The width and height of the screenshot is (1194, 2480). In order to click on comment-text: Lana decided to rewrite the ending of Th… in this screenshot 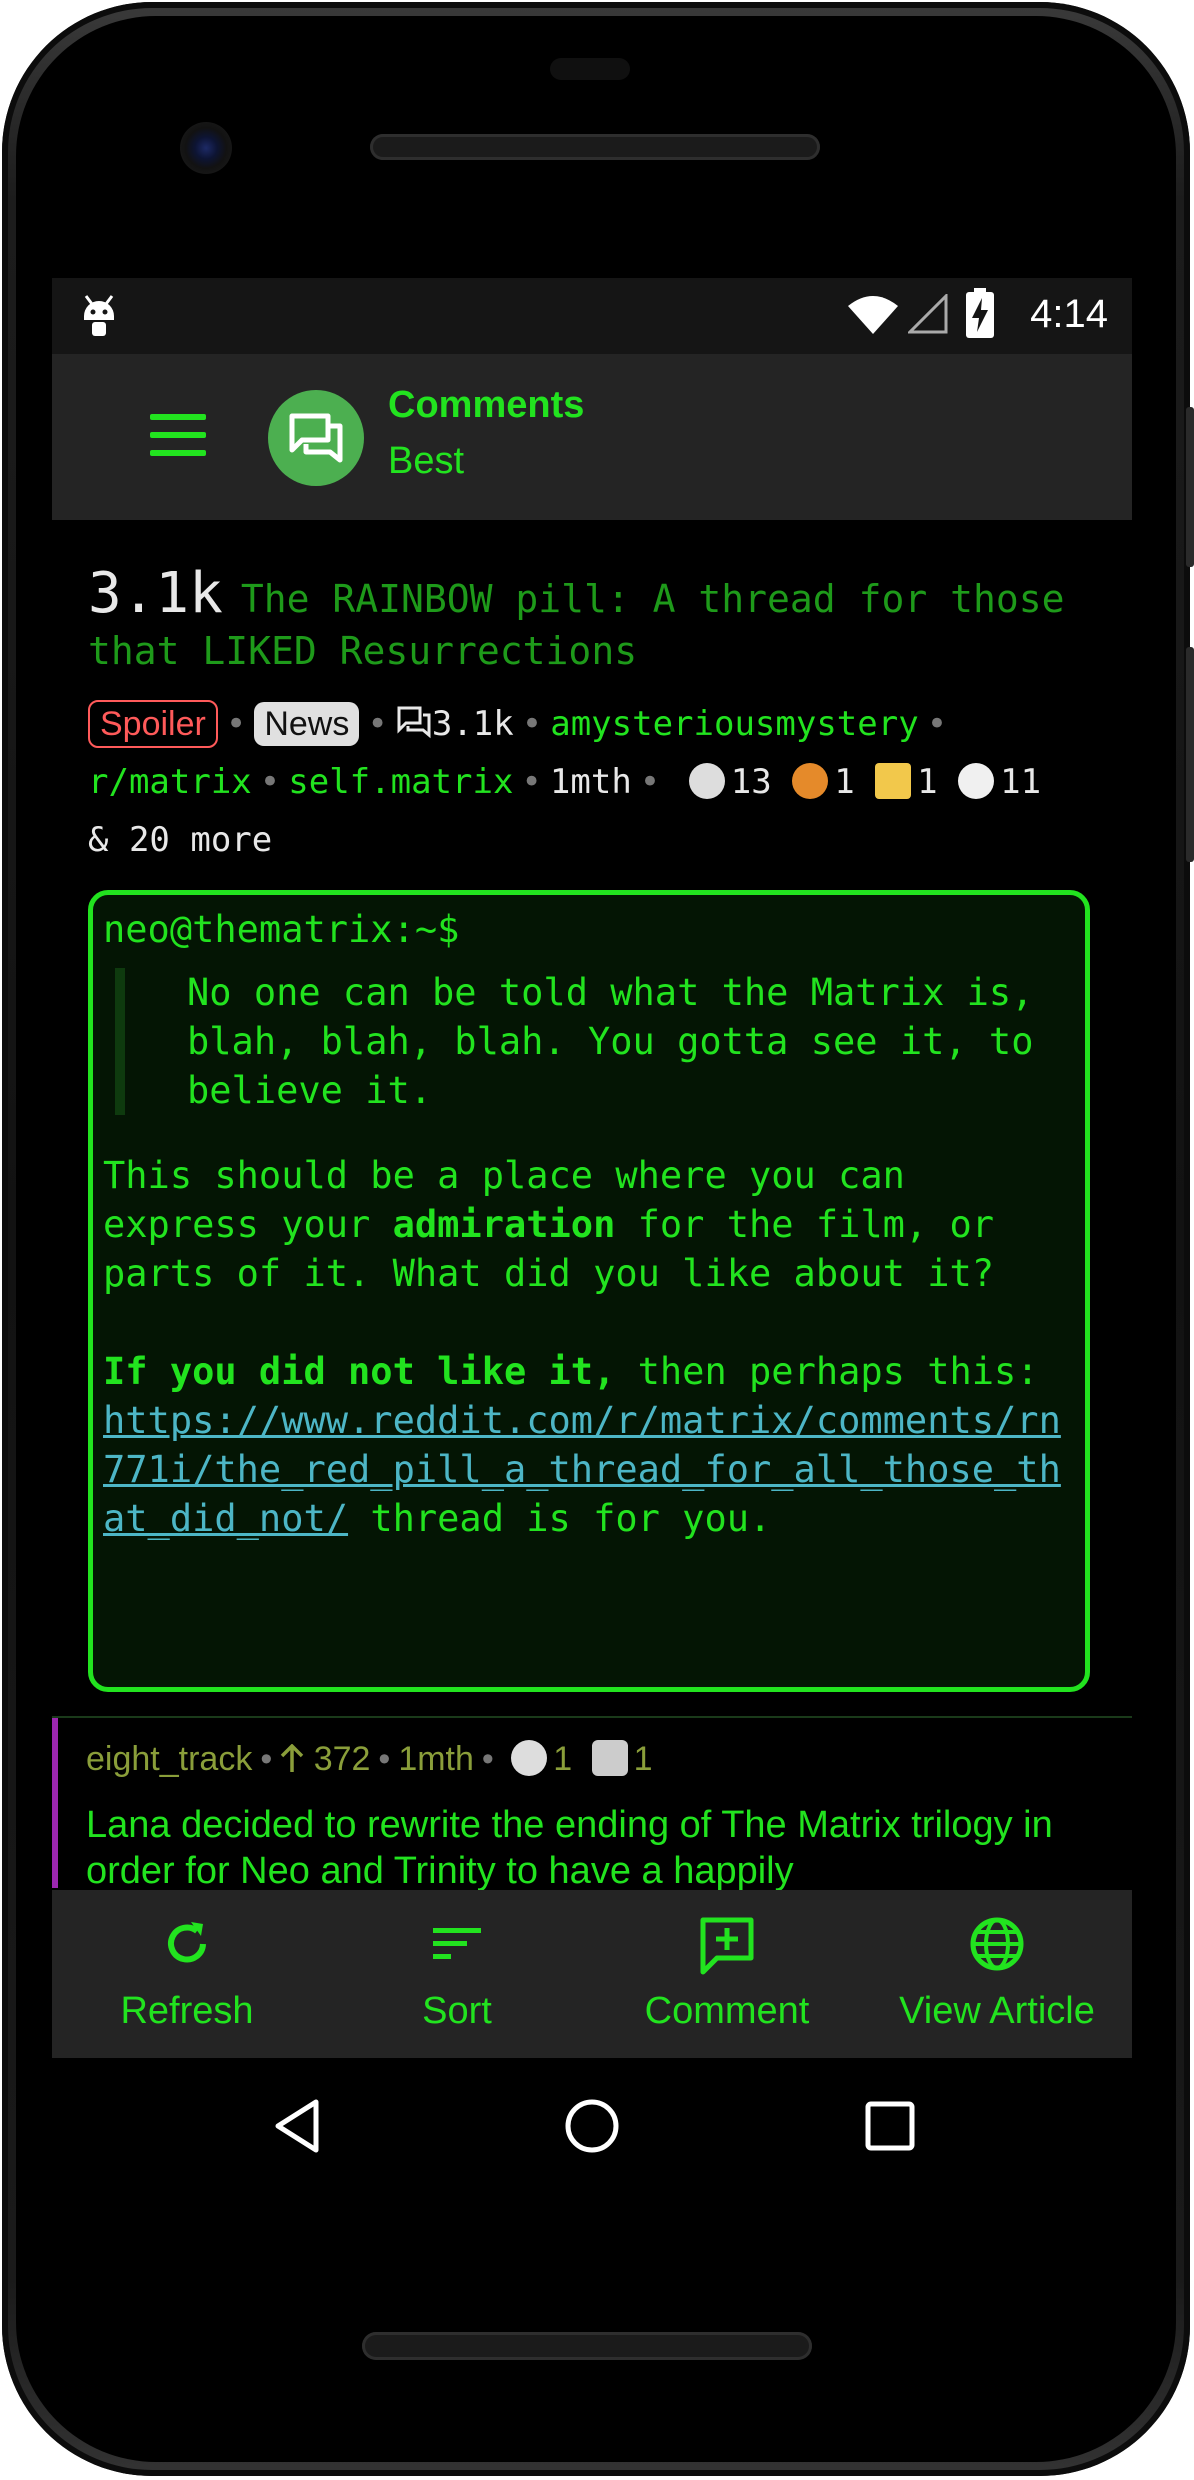, I will do `click(569, 1848)`.